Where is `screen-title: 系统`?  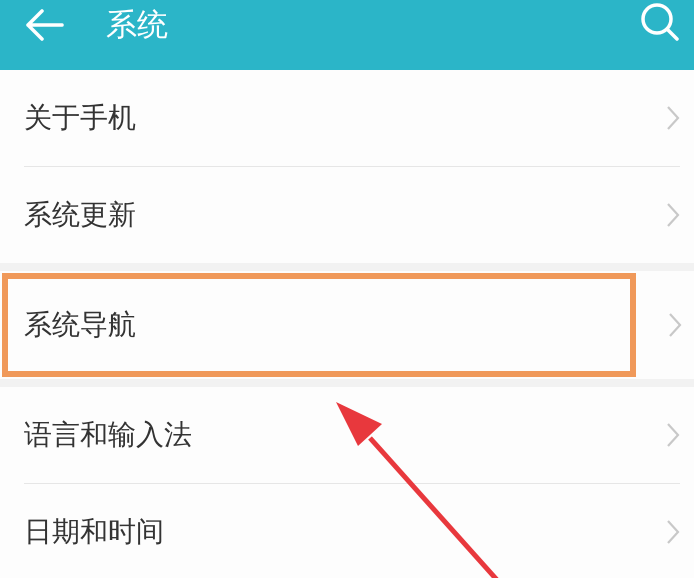
screen-title: 系统 is located at coordinates (137, 25).